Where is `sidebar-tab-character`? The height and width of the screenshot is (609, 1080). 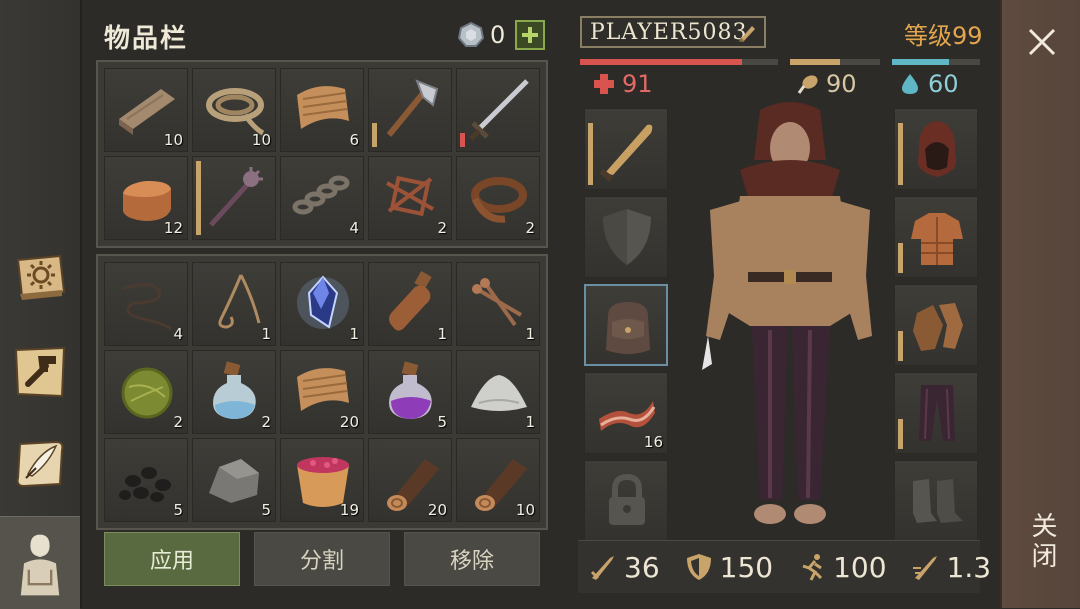
sidebar-tab-character is located at coordinates (40, 562).